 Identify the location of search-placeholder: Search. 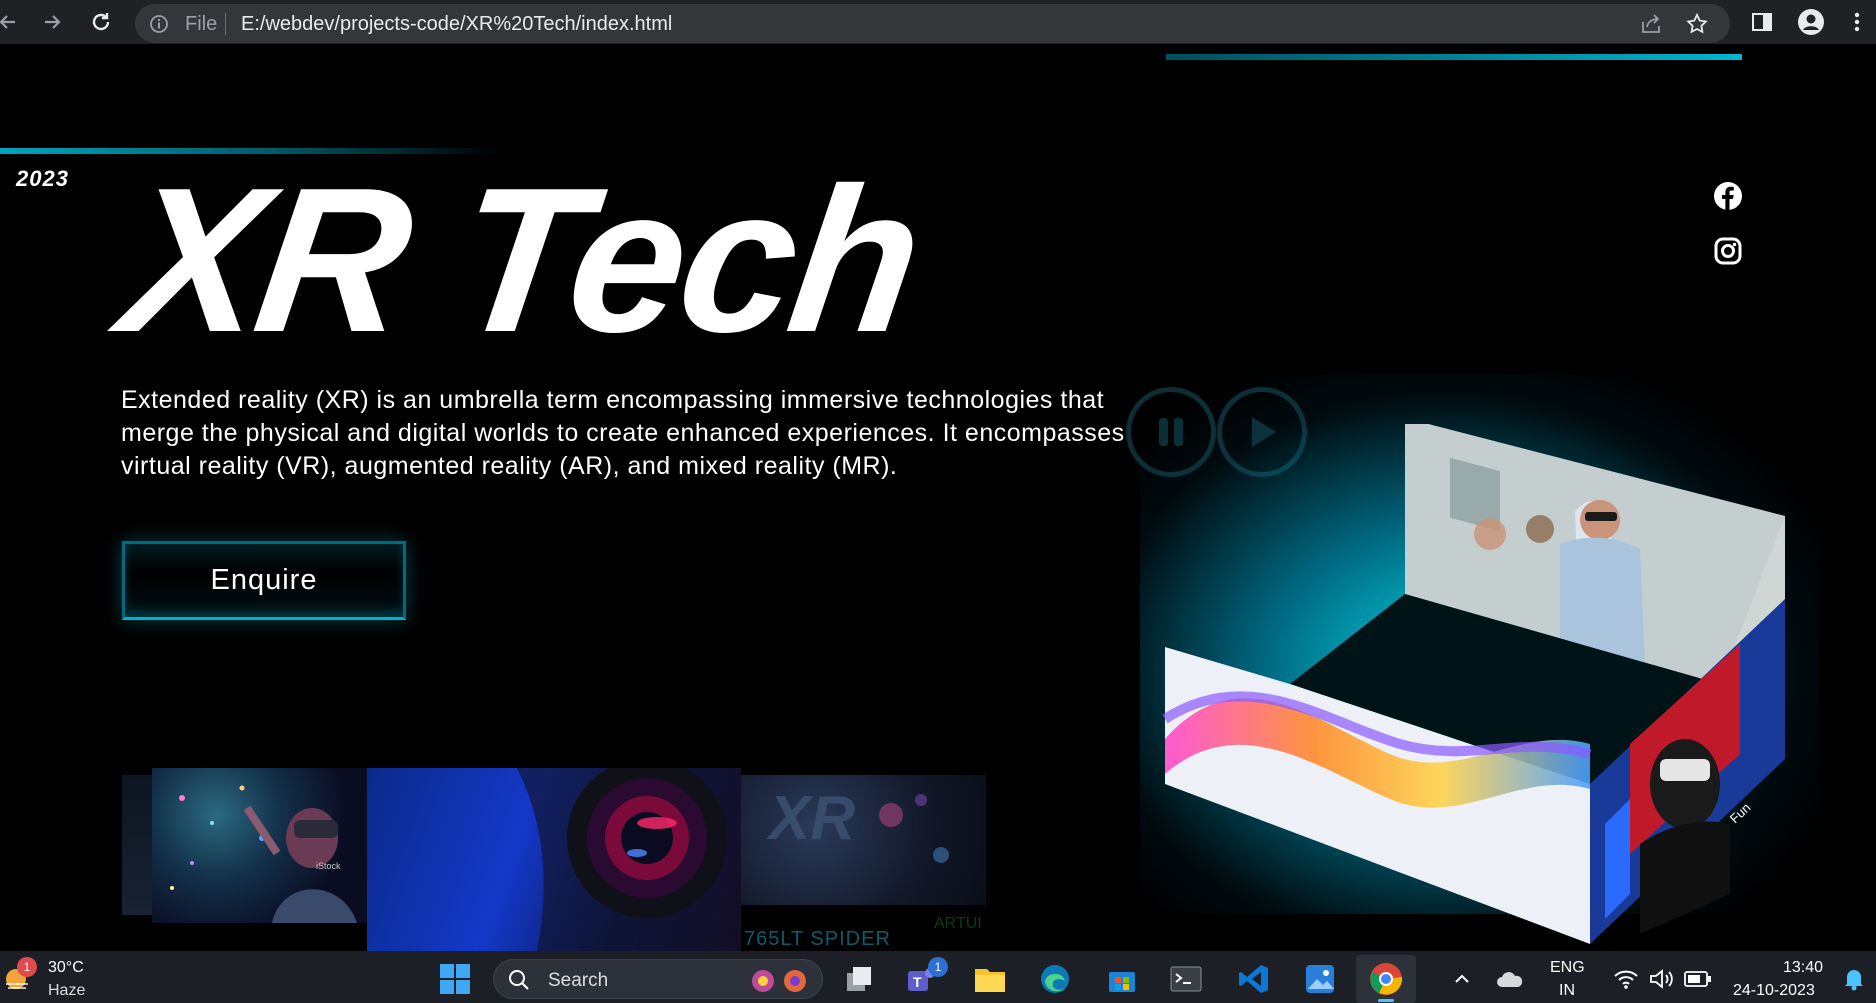
(578, 980).